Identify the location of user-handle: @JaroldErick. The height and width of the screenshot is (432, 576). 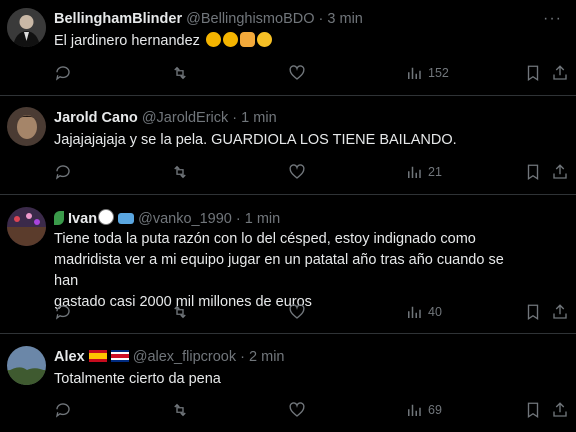
(185, 118).